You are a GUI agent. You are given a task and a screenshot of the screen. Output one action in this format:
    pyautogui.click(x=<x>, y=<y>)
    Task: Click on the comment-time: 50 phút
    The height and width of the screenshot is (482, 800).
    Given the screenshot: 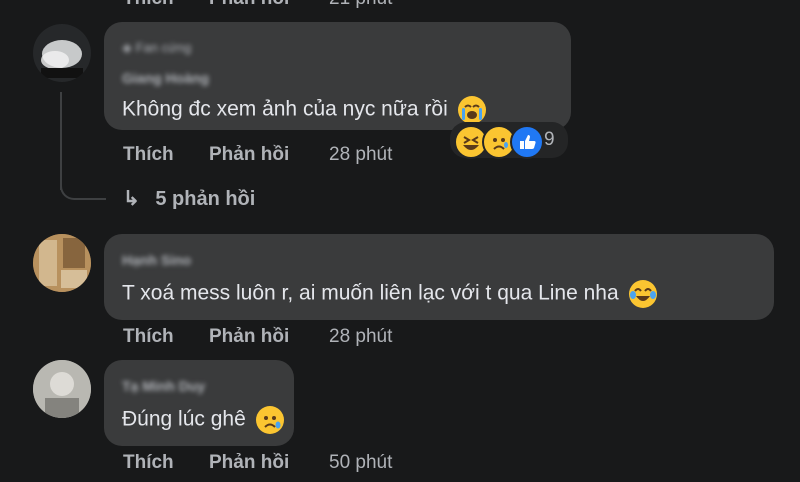 What is the action you would take?
    pyautogui.click(x=361, y=462)
    